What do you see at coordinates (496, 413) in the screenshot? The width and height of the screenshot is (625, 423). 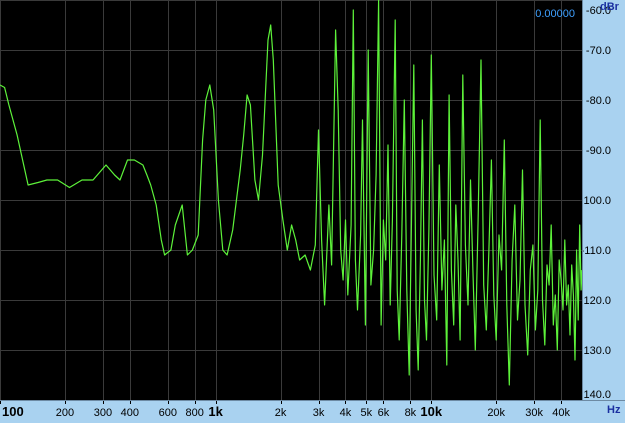 I see `x-tick-label: 20k` at bounding box center [496, 413].